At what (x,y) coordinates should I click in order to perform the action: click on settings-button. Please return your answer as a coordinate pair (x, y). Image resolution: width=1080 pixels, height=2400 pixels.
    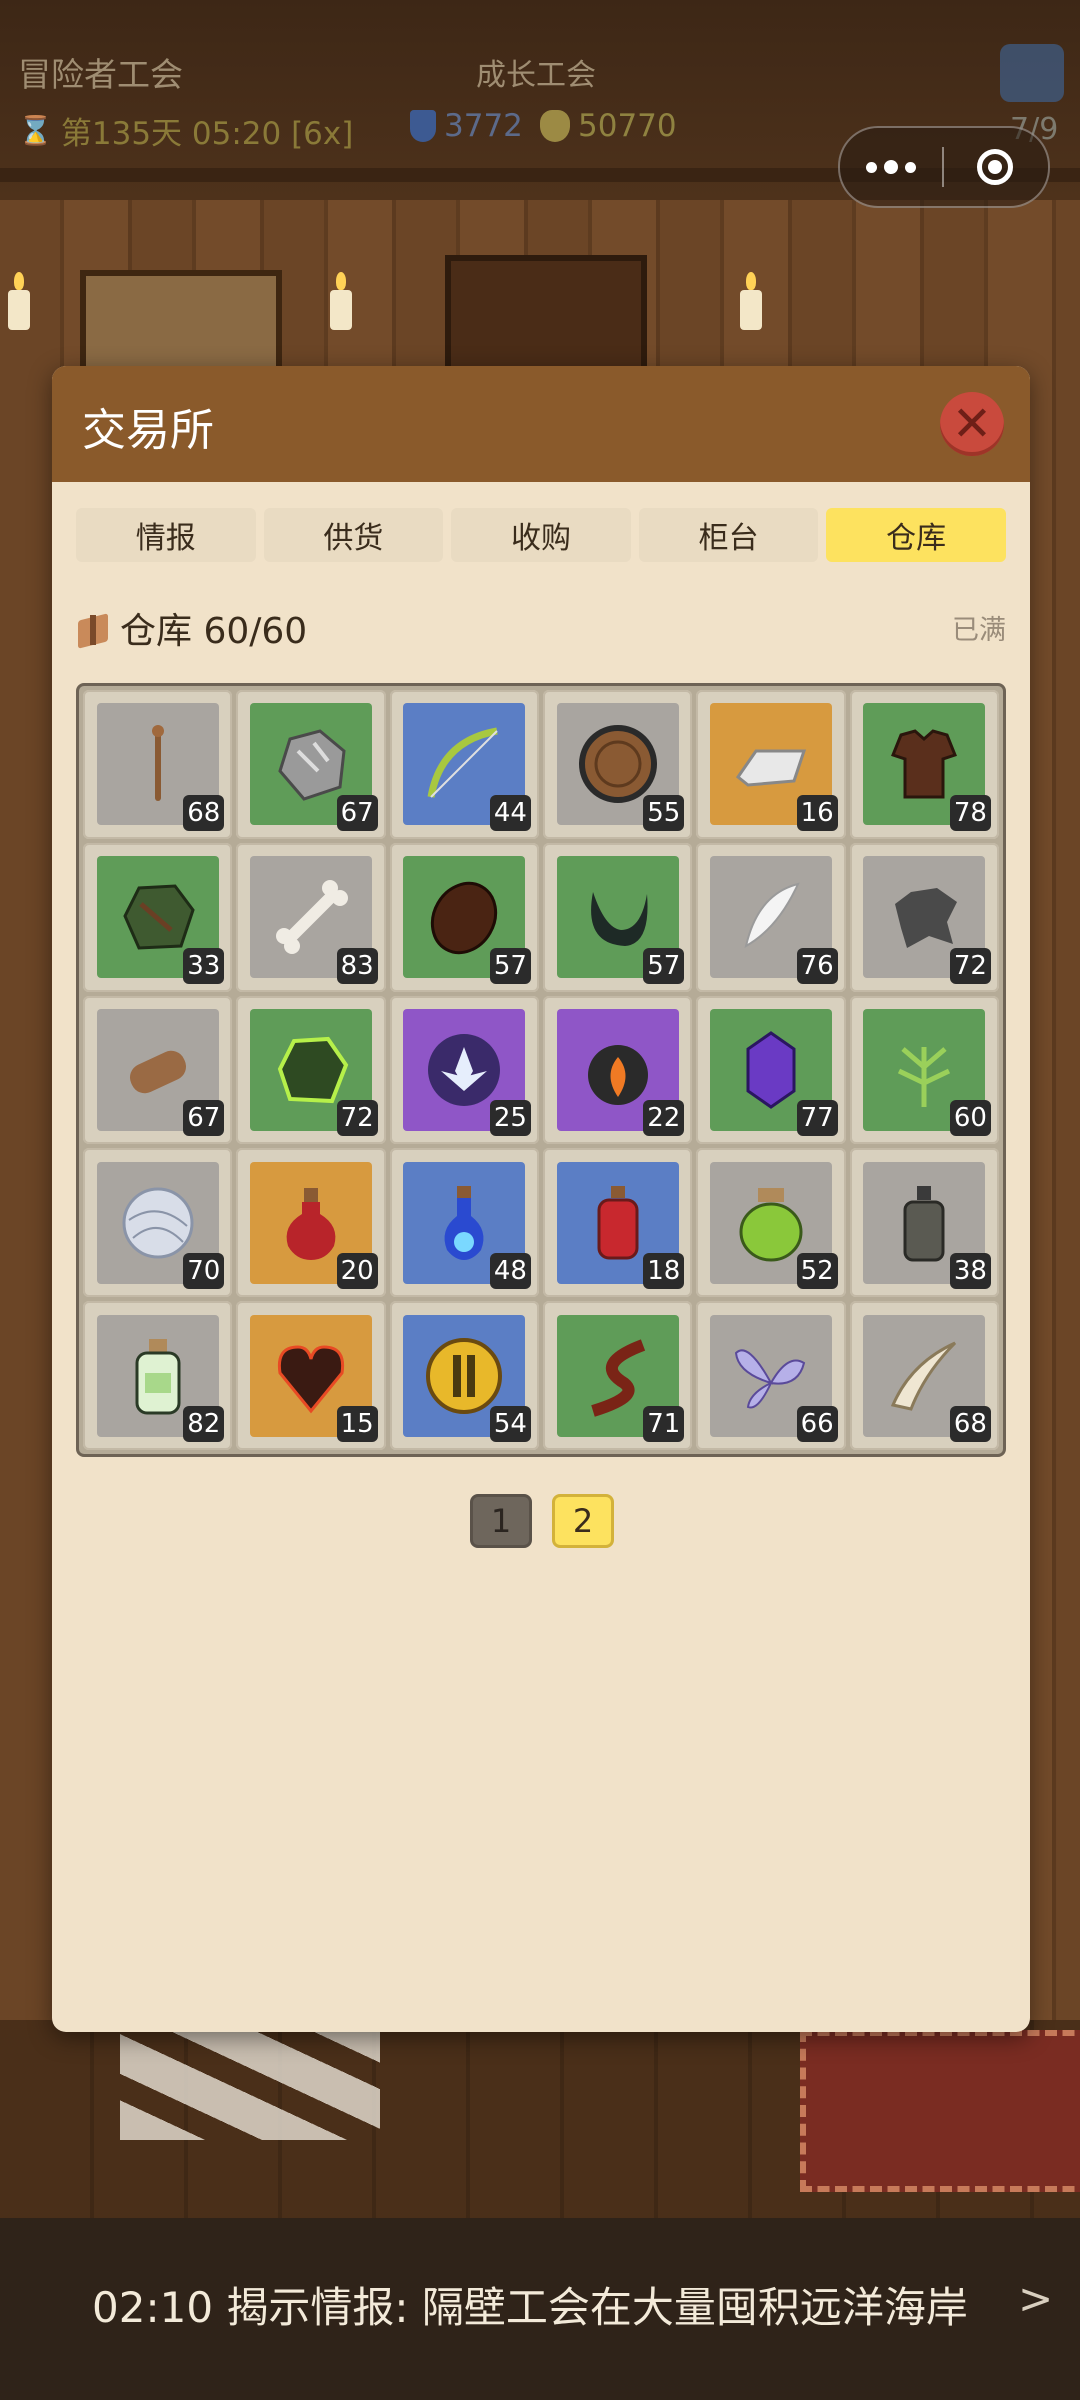
    Looking at the image, I should click on (1032, 73).